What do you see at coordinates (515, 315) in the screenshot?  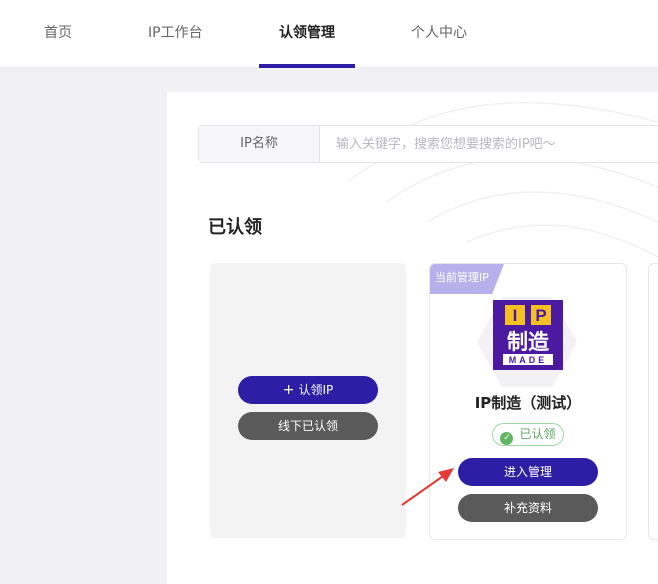 I see `logo-letter-i: I` at bounding box center [515, 315].